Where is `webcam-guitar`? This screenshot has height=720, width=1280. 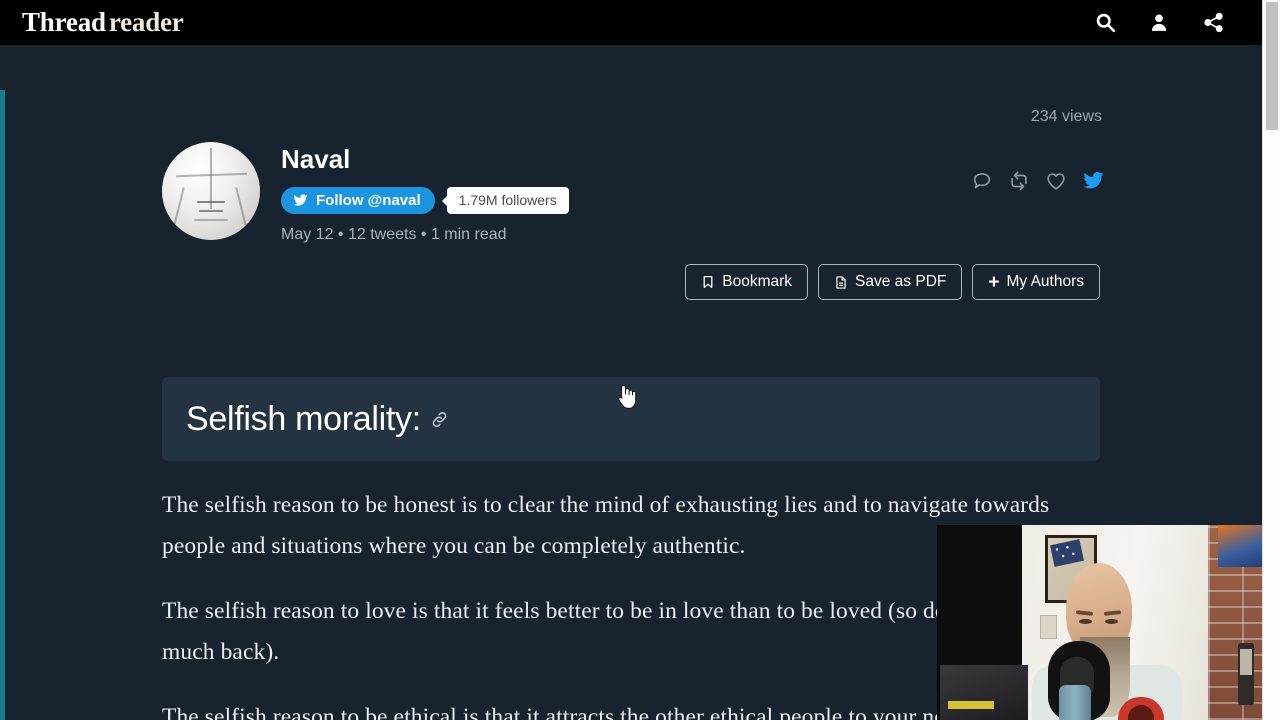 webcam-guitar is located at coordinates (1246, 674).